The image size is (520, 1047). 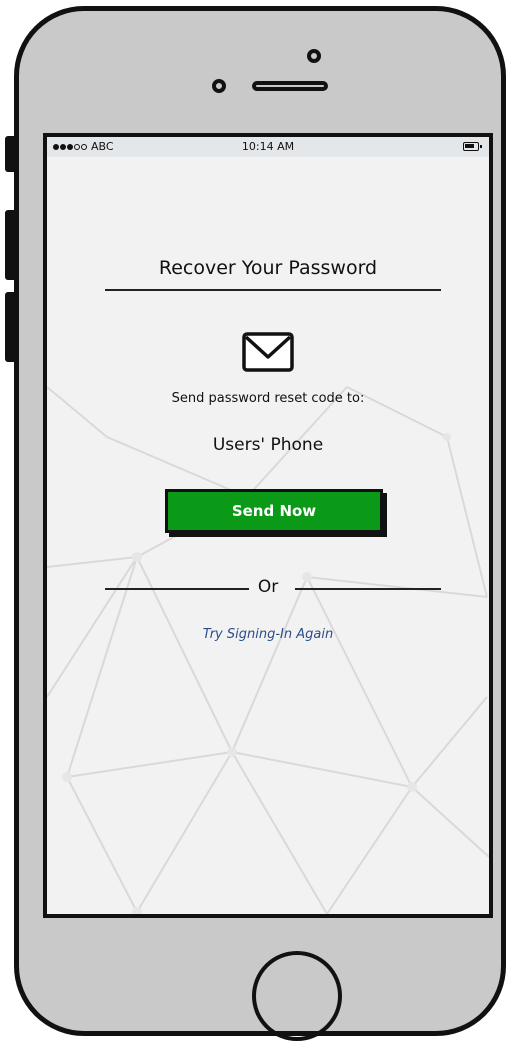 I want to click on status-time: 10:14 AM, so click(x=268, y=146).